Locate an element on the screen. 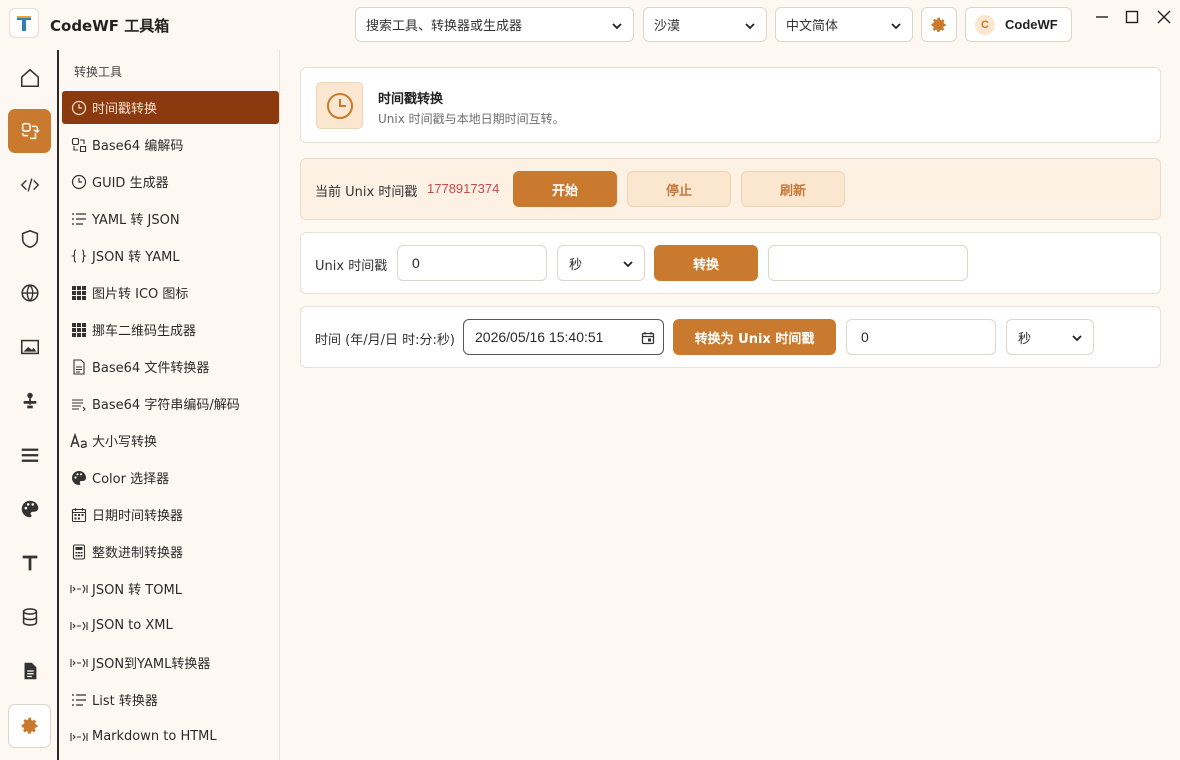  sidebar-item: Markdown to HTML is located at coordinates (170, 736).